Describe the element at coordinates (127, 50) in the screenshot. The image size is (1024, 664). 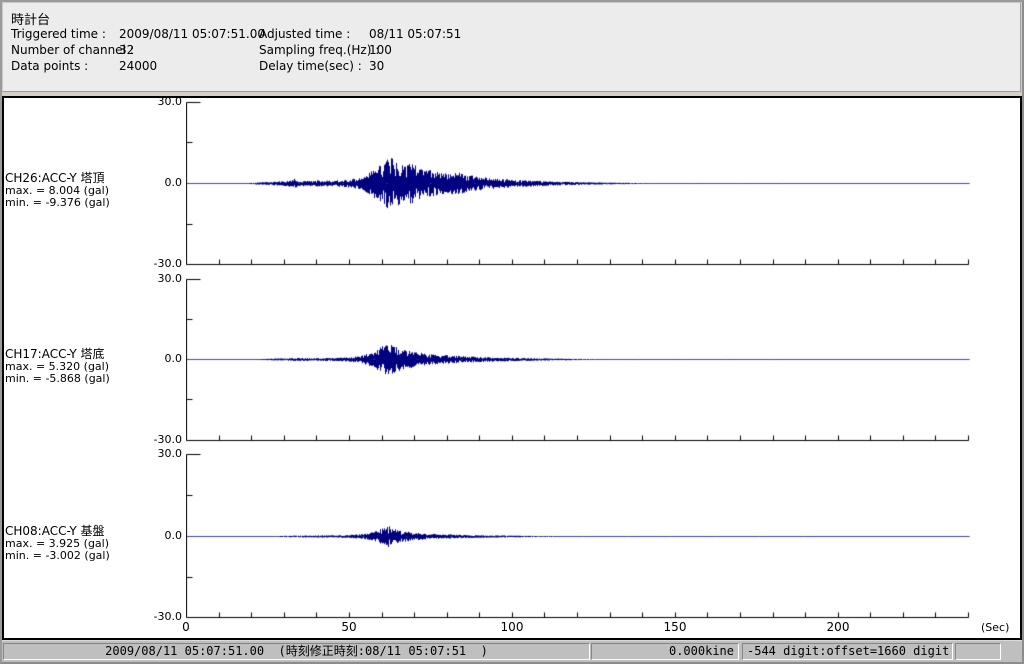
I see `channel-count-value: 32` at that location.